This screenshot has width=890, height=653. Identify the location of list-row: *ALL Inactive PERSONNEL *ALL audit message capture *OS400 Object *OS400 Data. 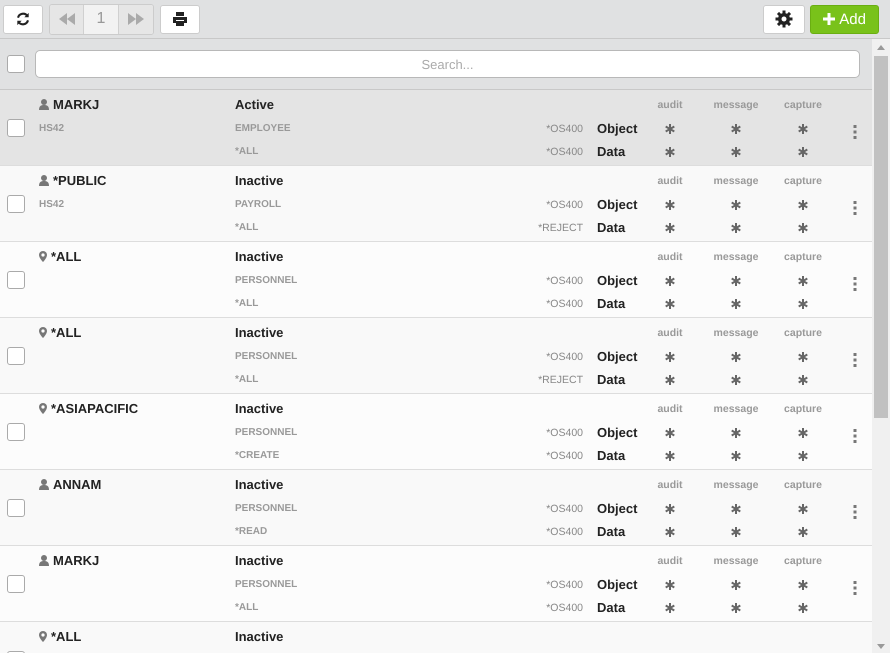
(436, 280).